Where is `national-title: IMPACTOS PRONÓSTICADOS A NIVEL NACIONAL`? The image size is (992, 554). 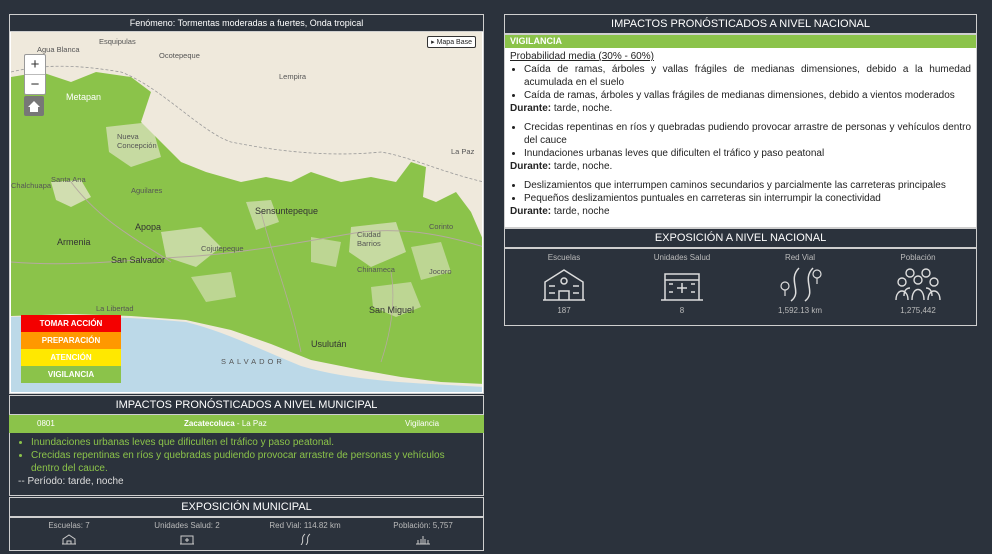 national-title: IMPACTOS PRONÓSTICADOS A NIVEL NACIONAL is located at coordinates (740, 24).